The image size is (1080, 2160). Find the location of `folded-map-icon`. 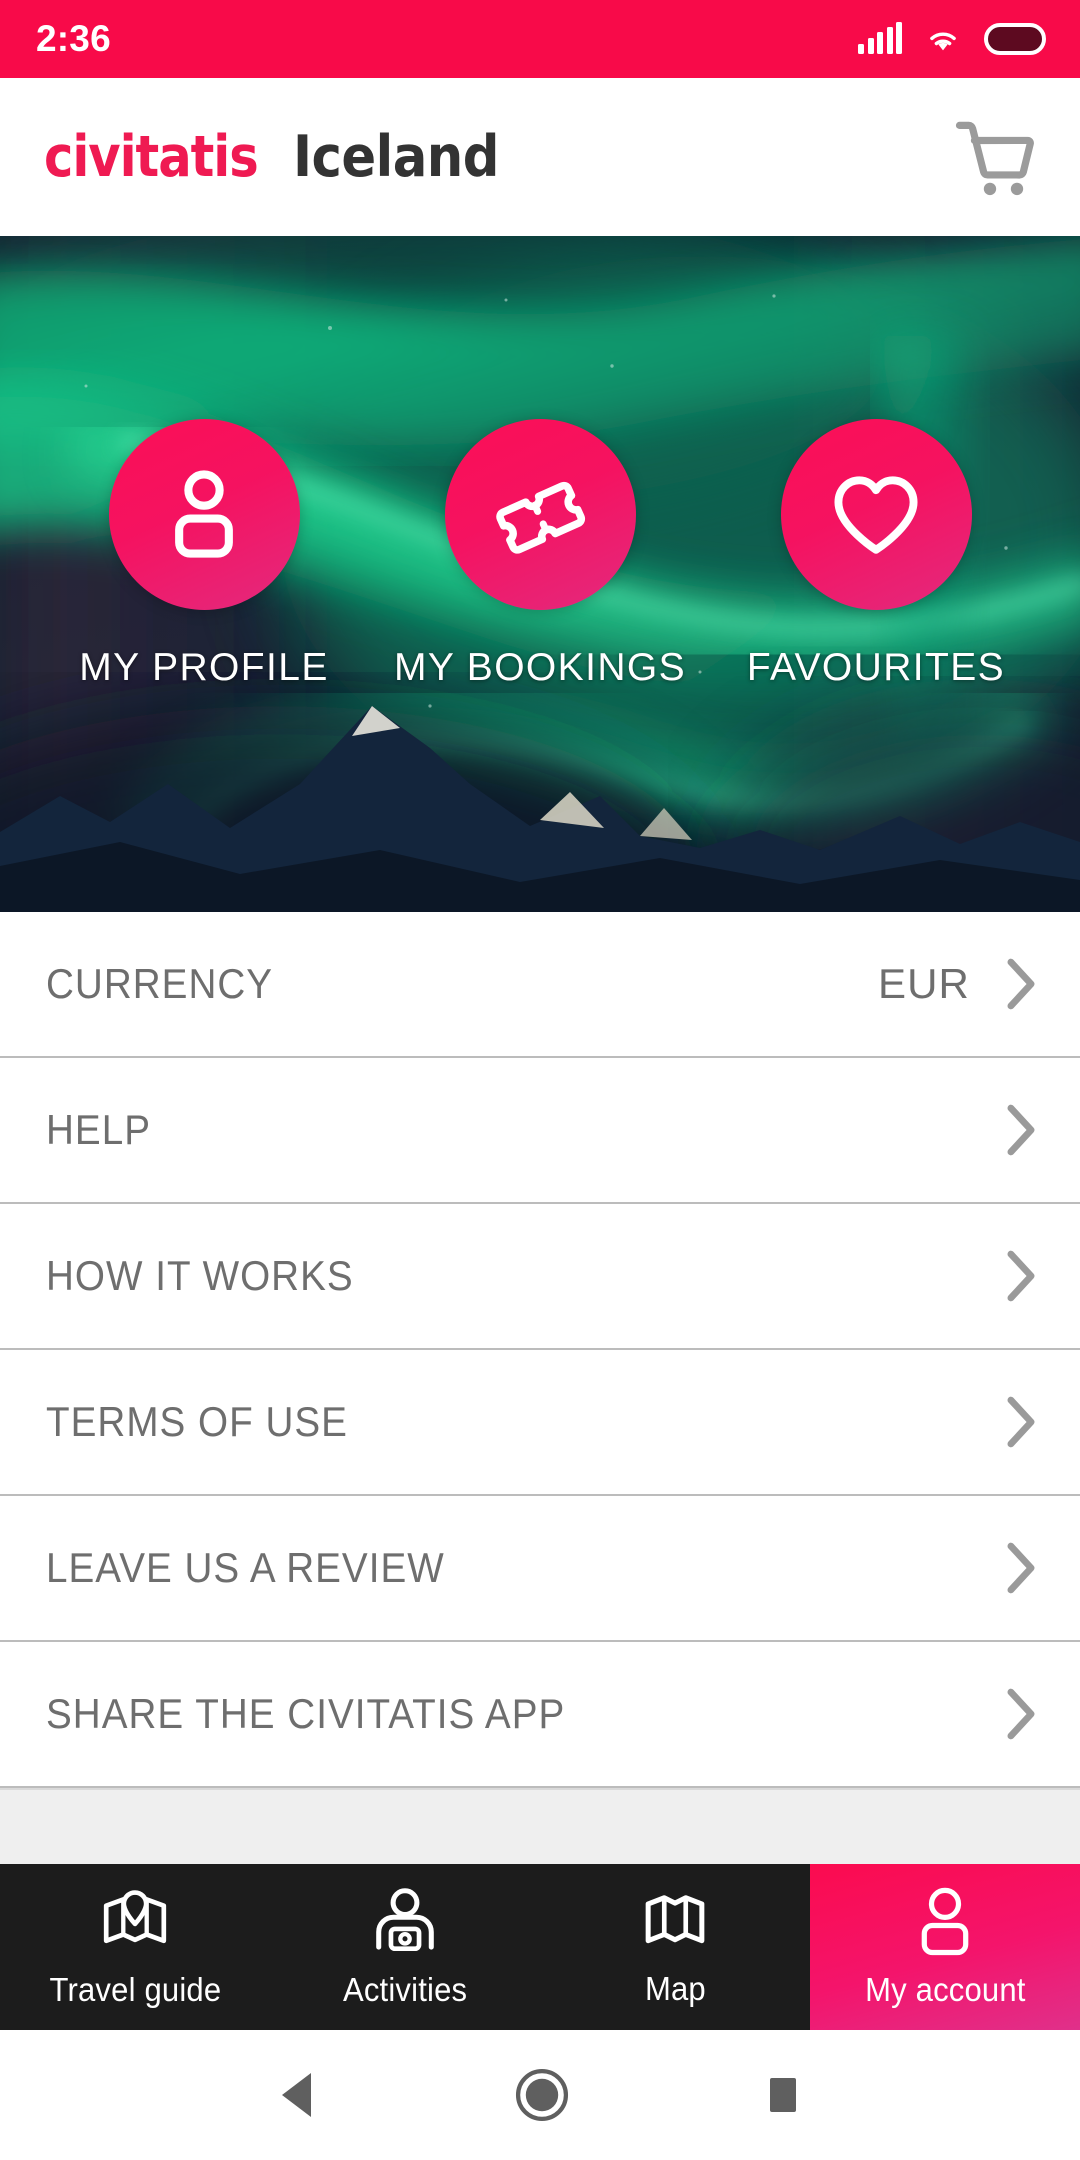

folded-map-icon is located at coordinates (675, 1919).